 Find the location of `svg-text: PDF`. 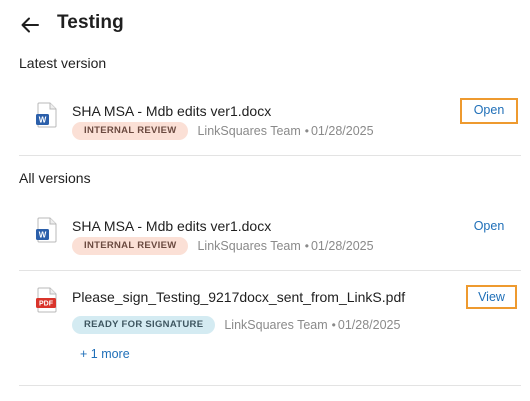

svg-text: PDF is located at coordinates (46, 304).